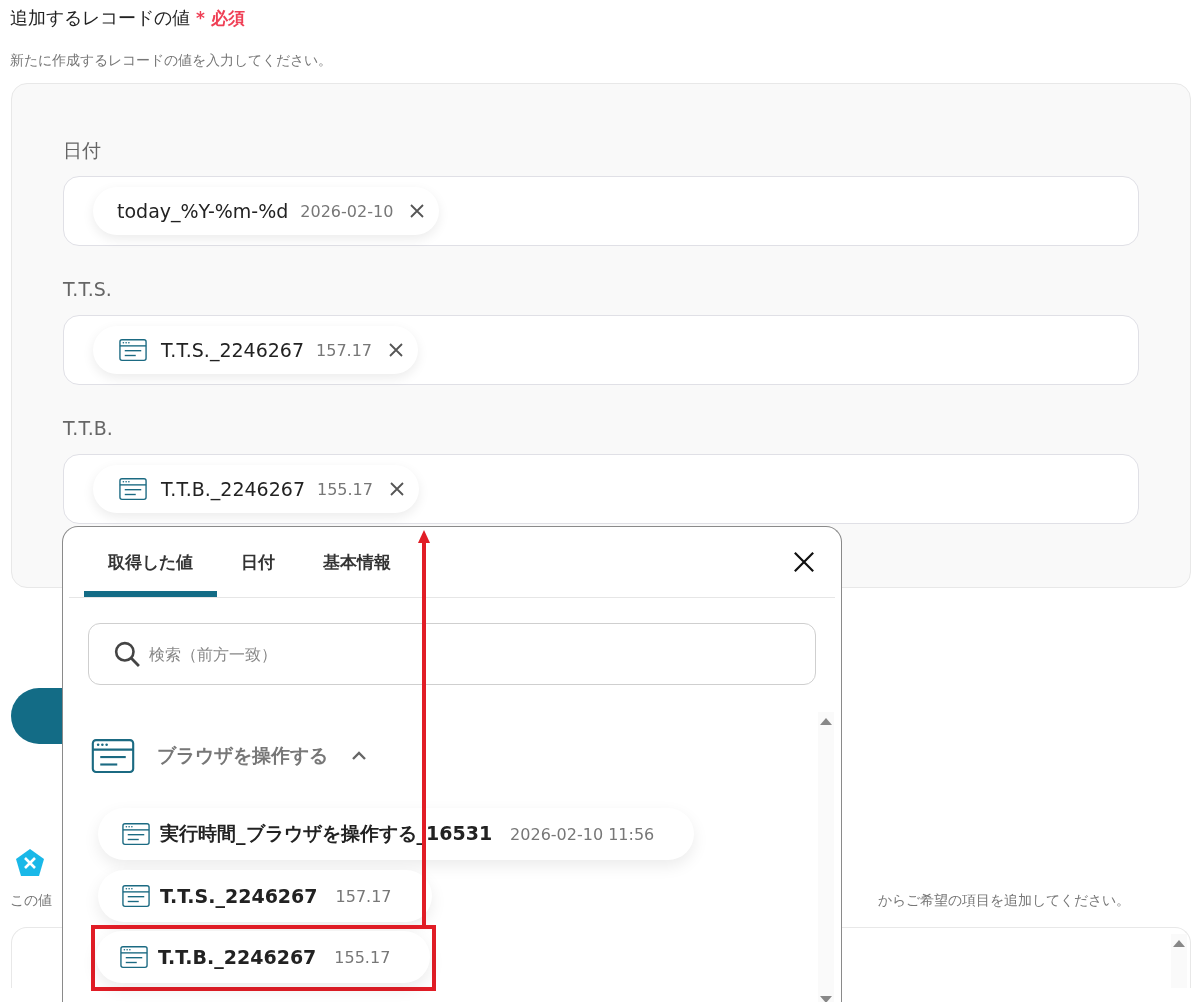 The height and width of the screenshot is (1002, 1202). I want to click on value-chip: T.T.S._2246267 157.17, so click(255, 350).